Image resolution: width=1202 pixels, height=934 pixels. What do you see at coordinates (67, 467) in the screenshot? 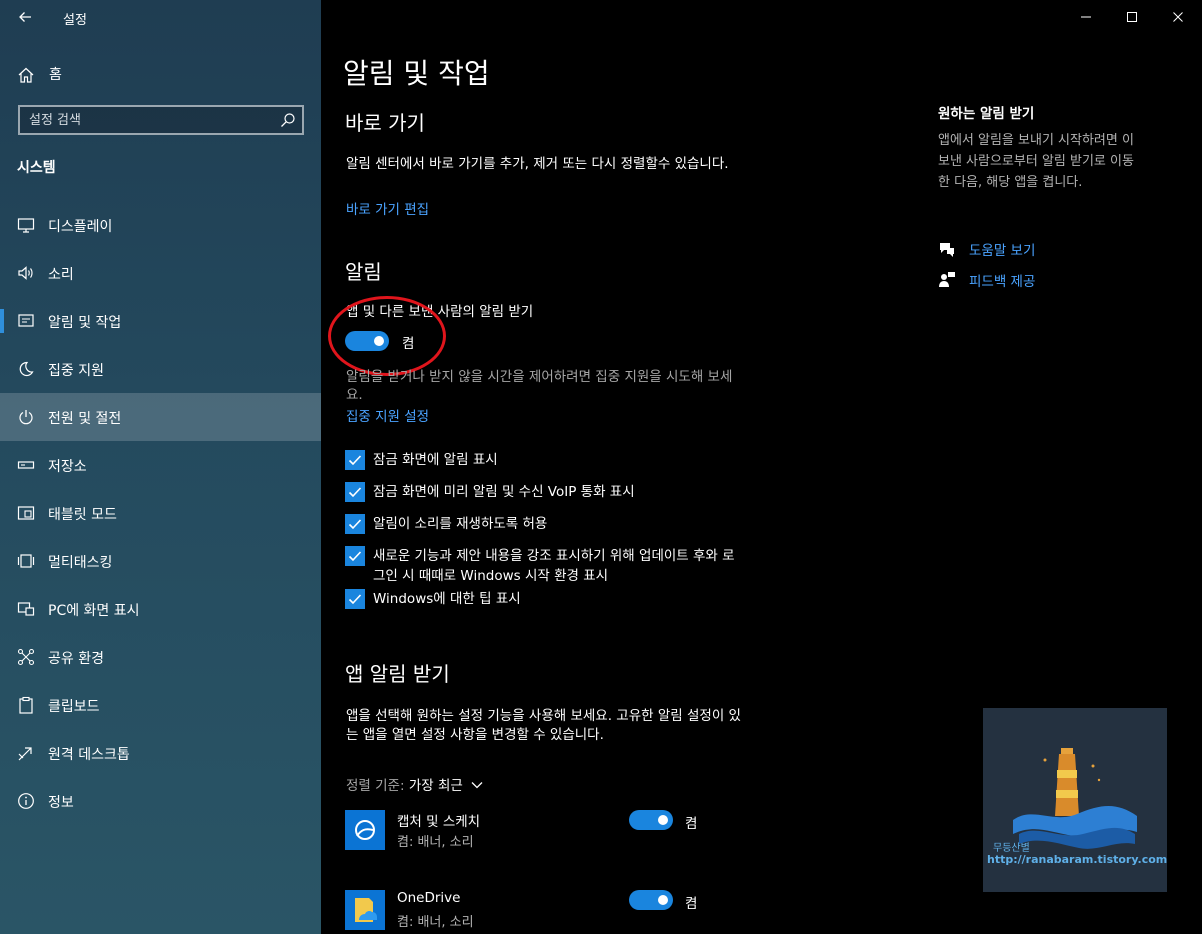
I see `sidebar-item-label: 저장소` at bounding box center [67, 467].